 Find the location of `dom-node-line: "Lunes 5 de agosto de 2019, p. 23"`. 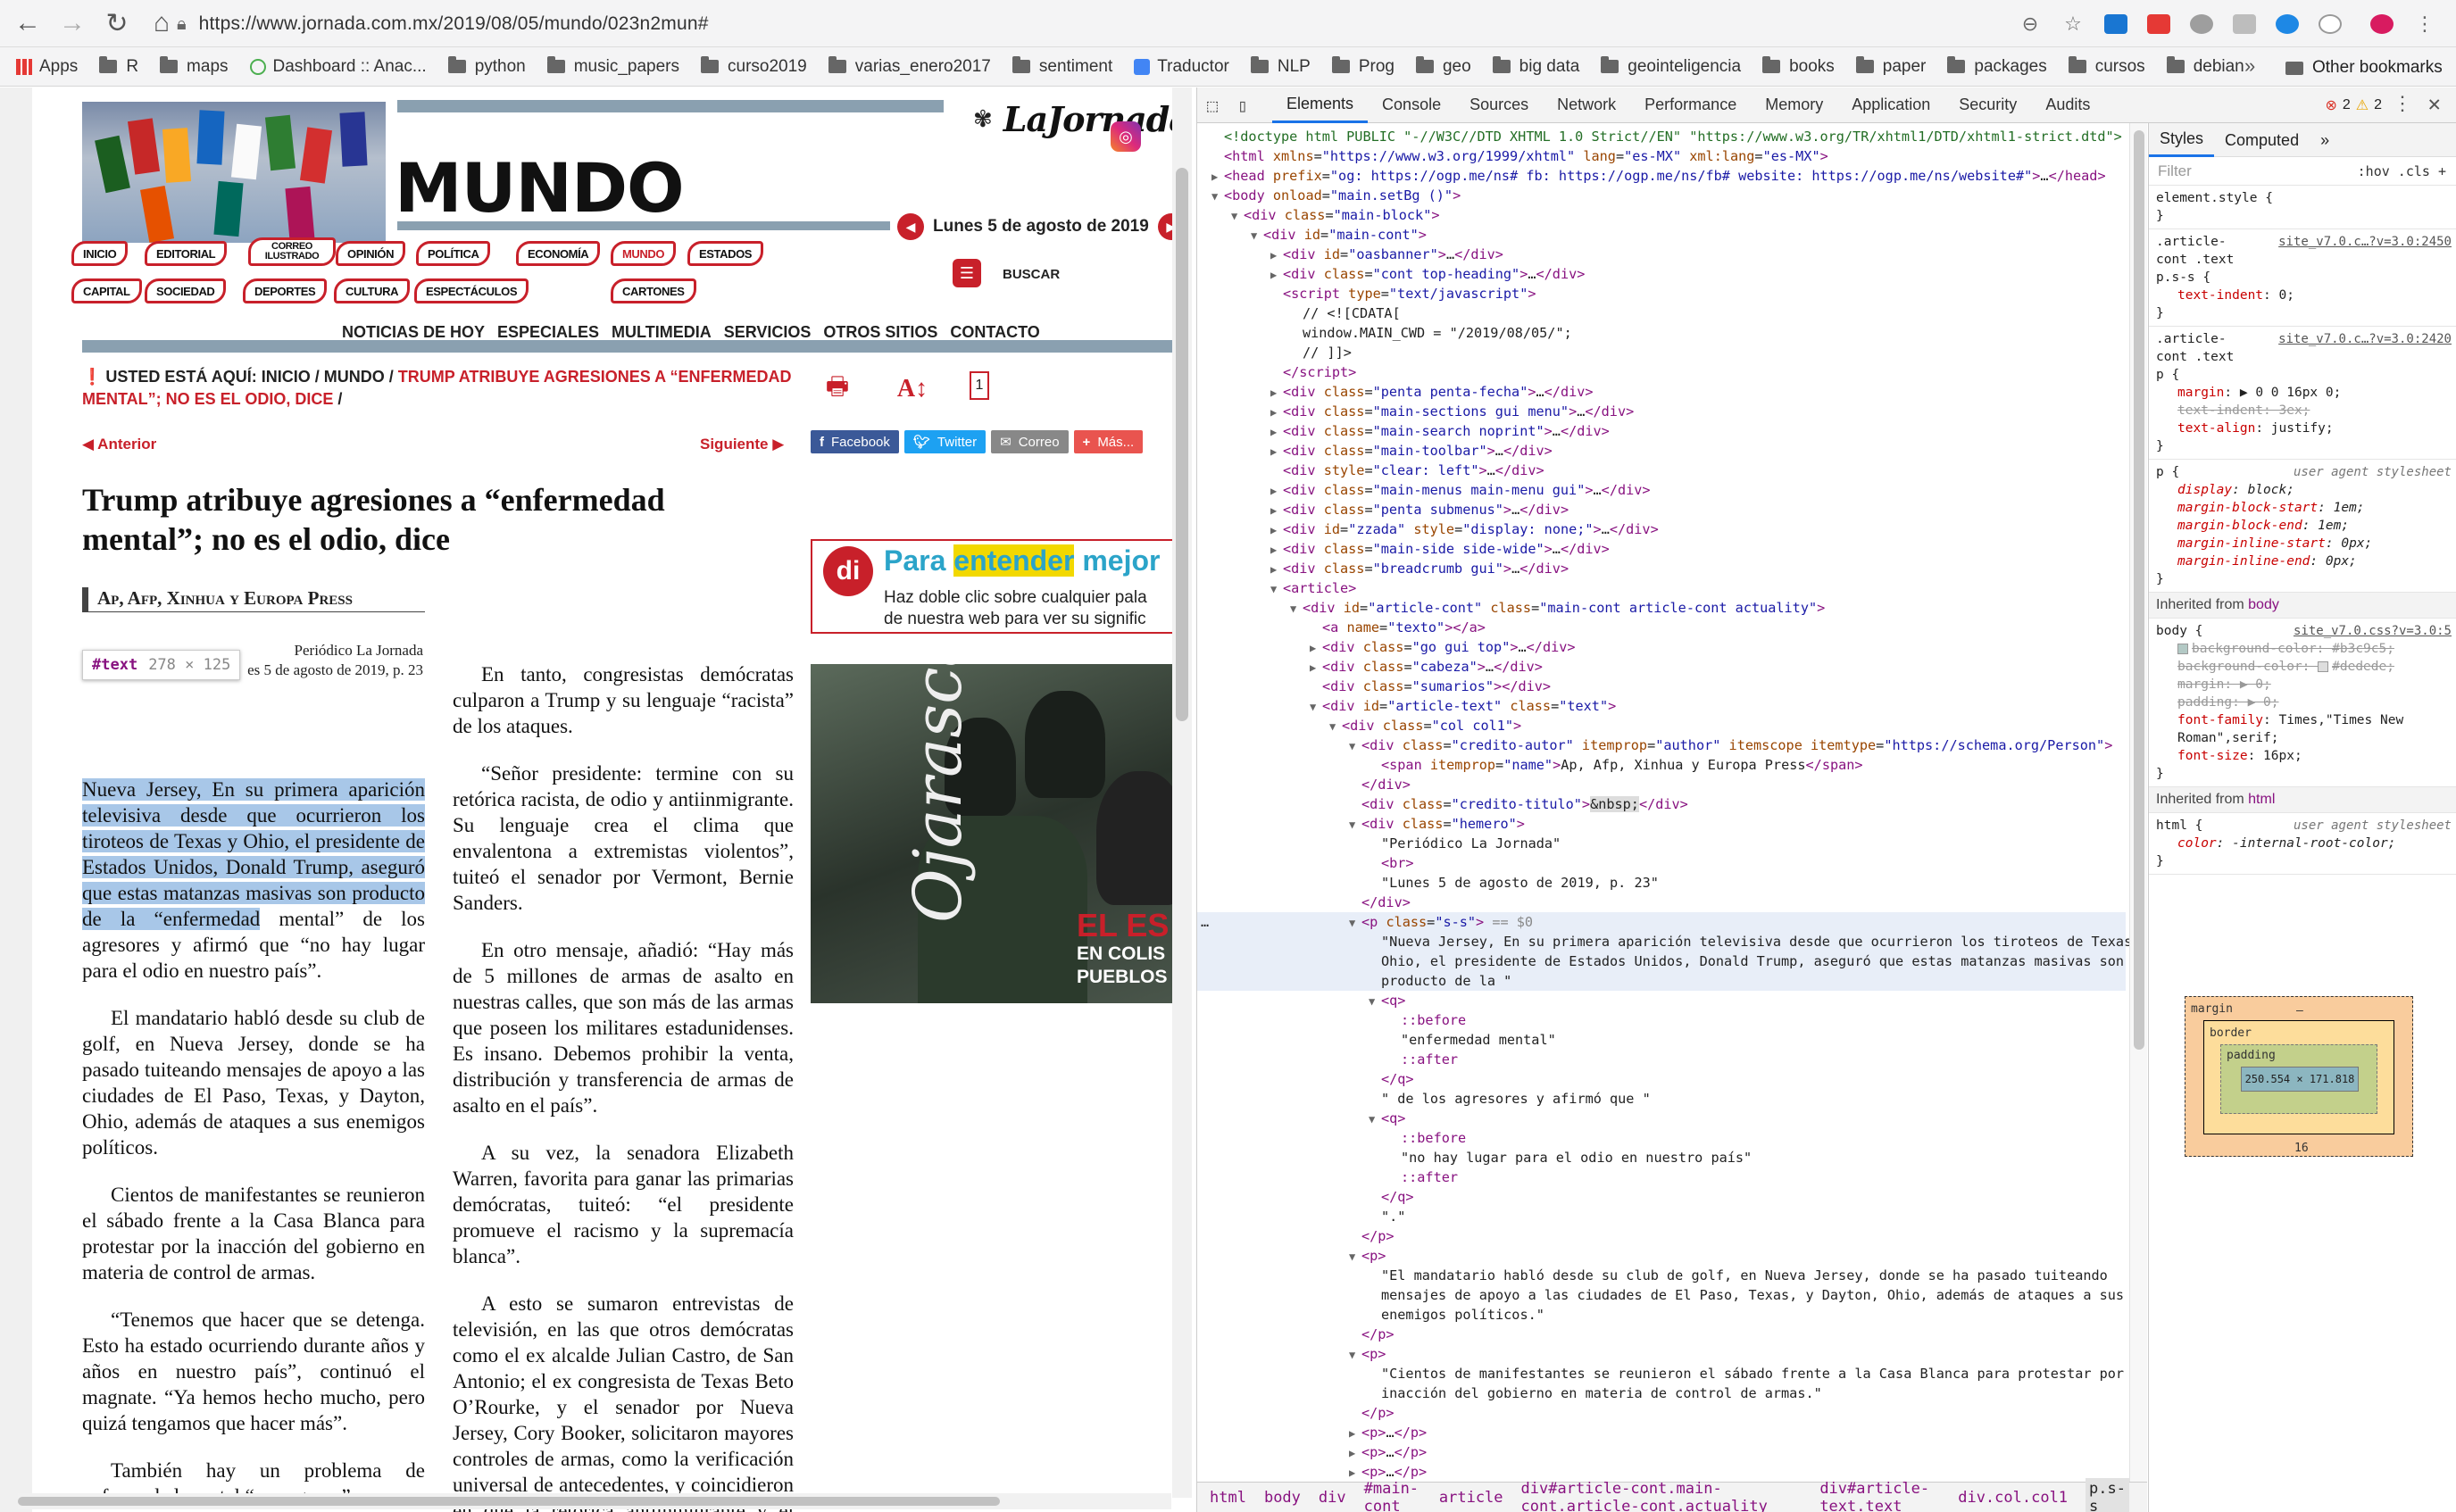

dom-node-line: "Lunes 5 de agosto de 2019, p. 23" is located at coordinates (1661, 883).